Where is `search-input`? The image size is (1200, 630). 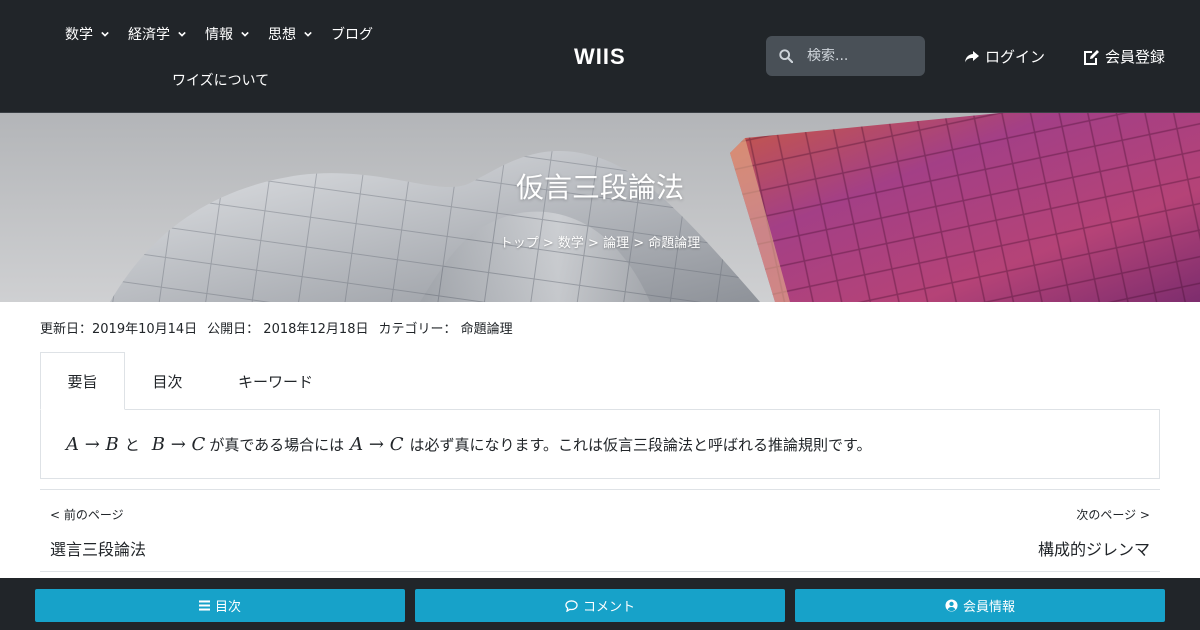 search-input is located at coordinates (862, 56).